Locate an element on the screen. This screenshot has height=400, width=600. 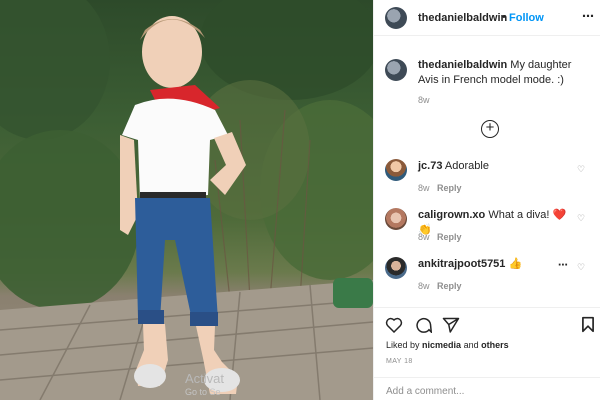
emoji: 👍 is located at coordinates (515, 264).